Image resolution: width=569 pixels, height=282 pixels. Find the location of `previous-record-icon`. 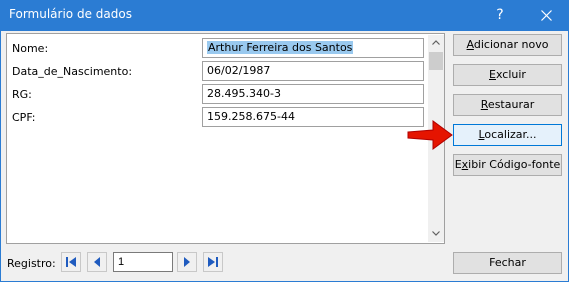

previous-record-icon is located at coordinates (97, 262).